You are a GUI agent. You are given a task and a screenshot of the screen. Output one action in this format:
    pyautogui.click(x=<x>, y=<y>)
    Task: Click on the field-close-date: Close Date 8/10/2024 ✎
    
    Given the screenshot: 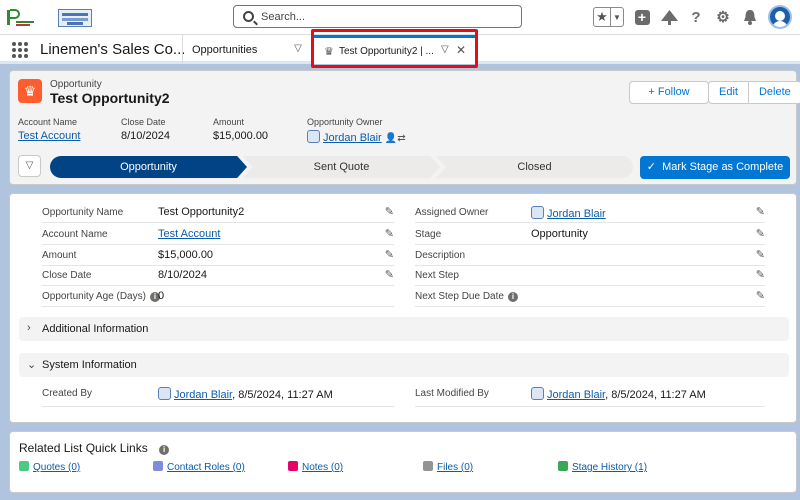 What is the action you would take?
    pyautogui.click(x=218, y=275)
    